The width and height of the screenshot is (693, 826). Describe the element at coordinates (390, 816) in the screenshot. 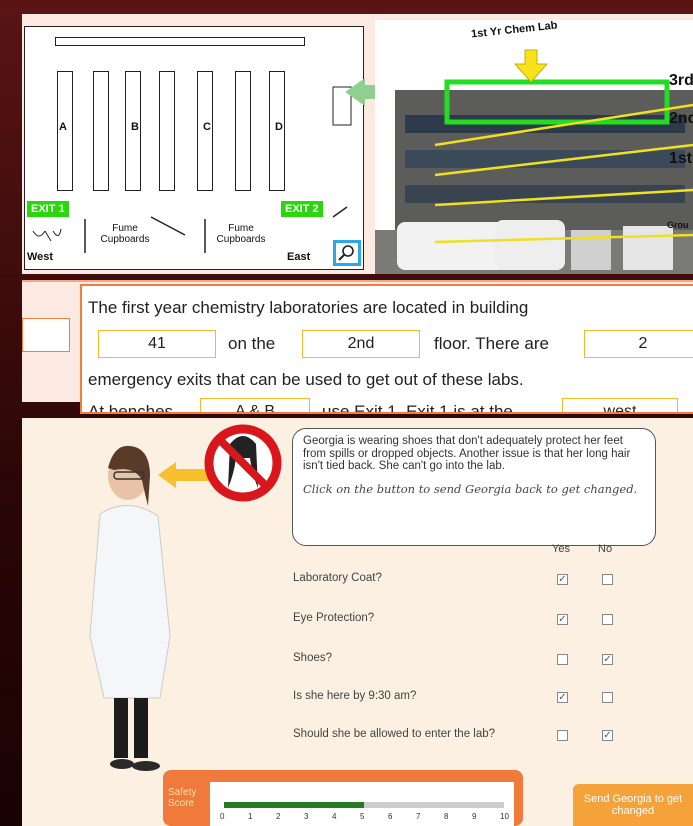

I see `score-tick-label: 6` at that location.